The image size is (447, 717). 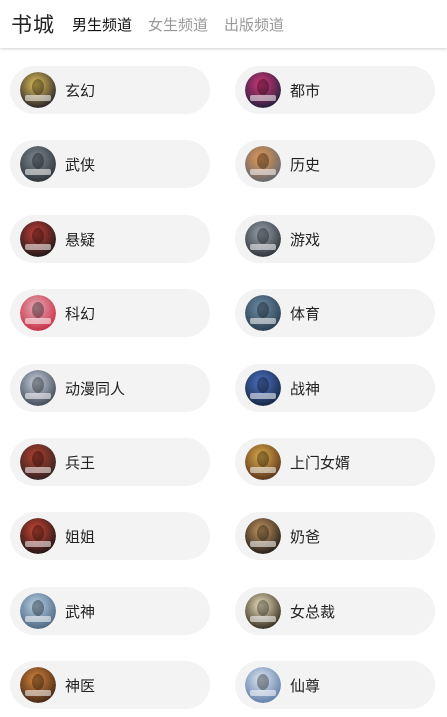 What do you see at coordinates (110, 611) in the screenshot?
I see `category-item: 武神` at bounding box center [110, 611].